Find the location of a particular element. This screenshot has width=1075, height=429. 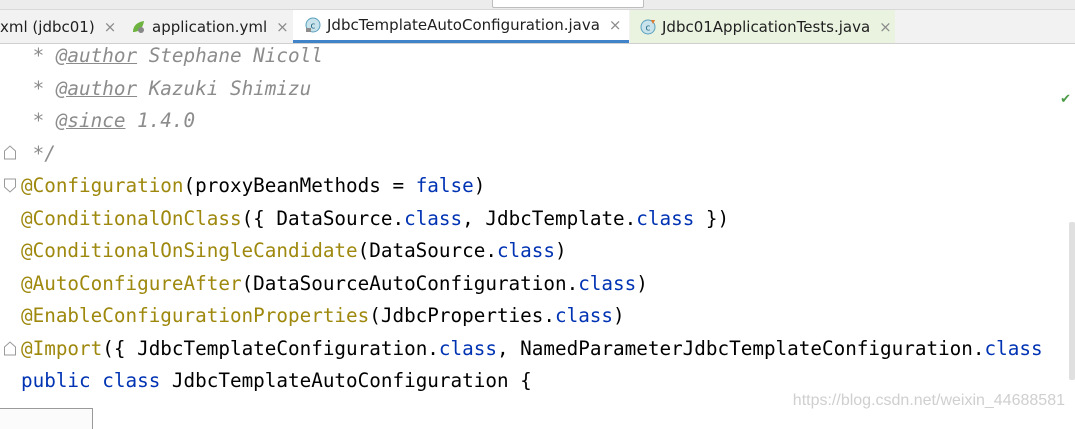

tab-application-yml: application.yml × is located at coordinates (211, 26).